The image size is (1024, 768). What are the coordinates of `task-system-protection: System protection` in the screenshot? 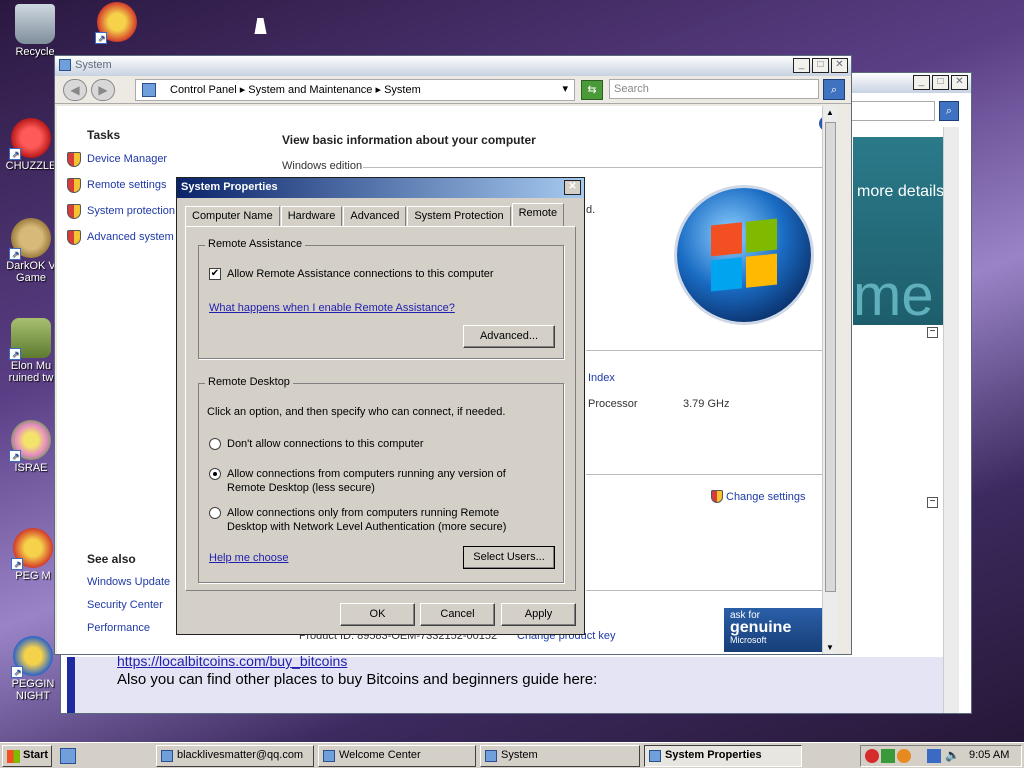 It's located at (124, 211).